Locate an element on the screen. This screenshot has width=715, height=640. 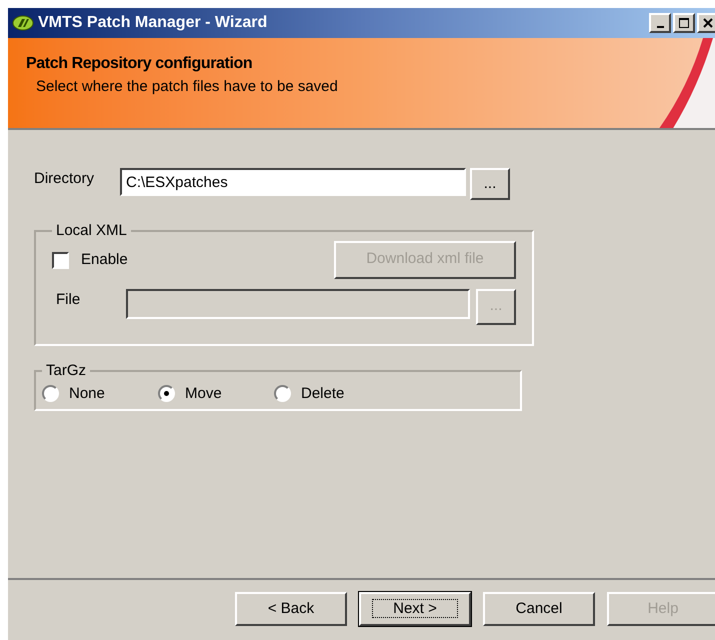
enable-checkbox is located at coordinates (60, 260).